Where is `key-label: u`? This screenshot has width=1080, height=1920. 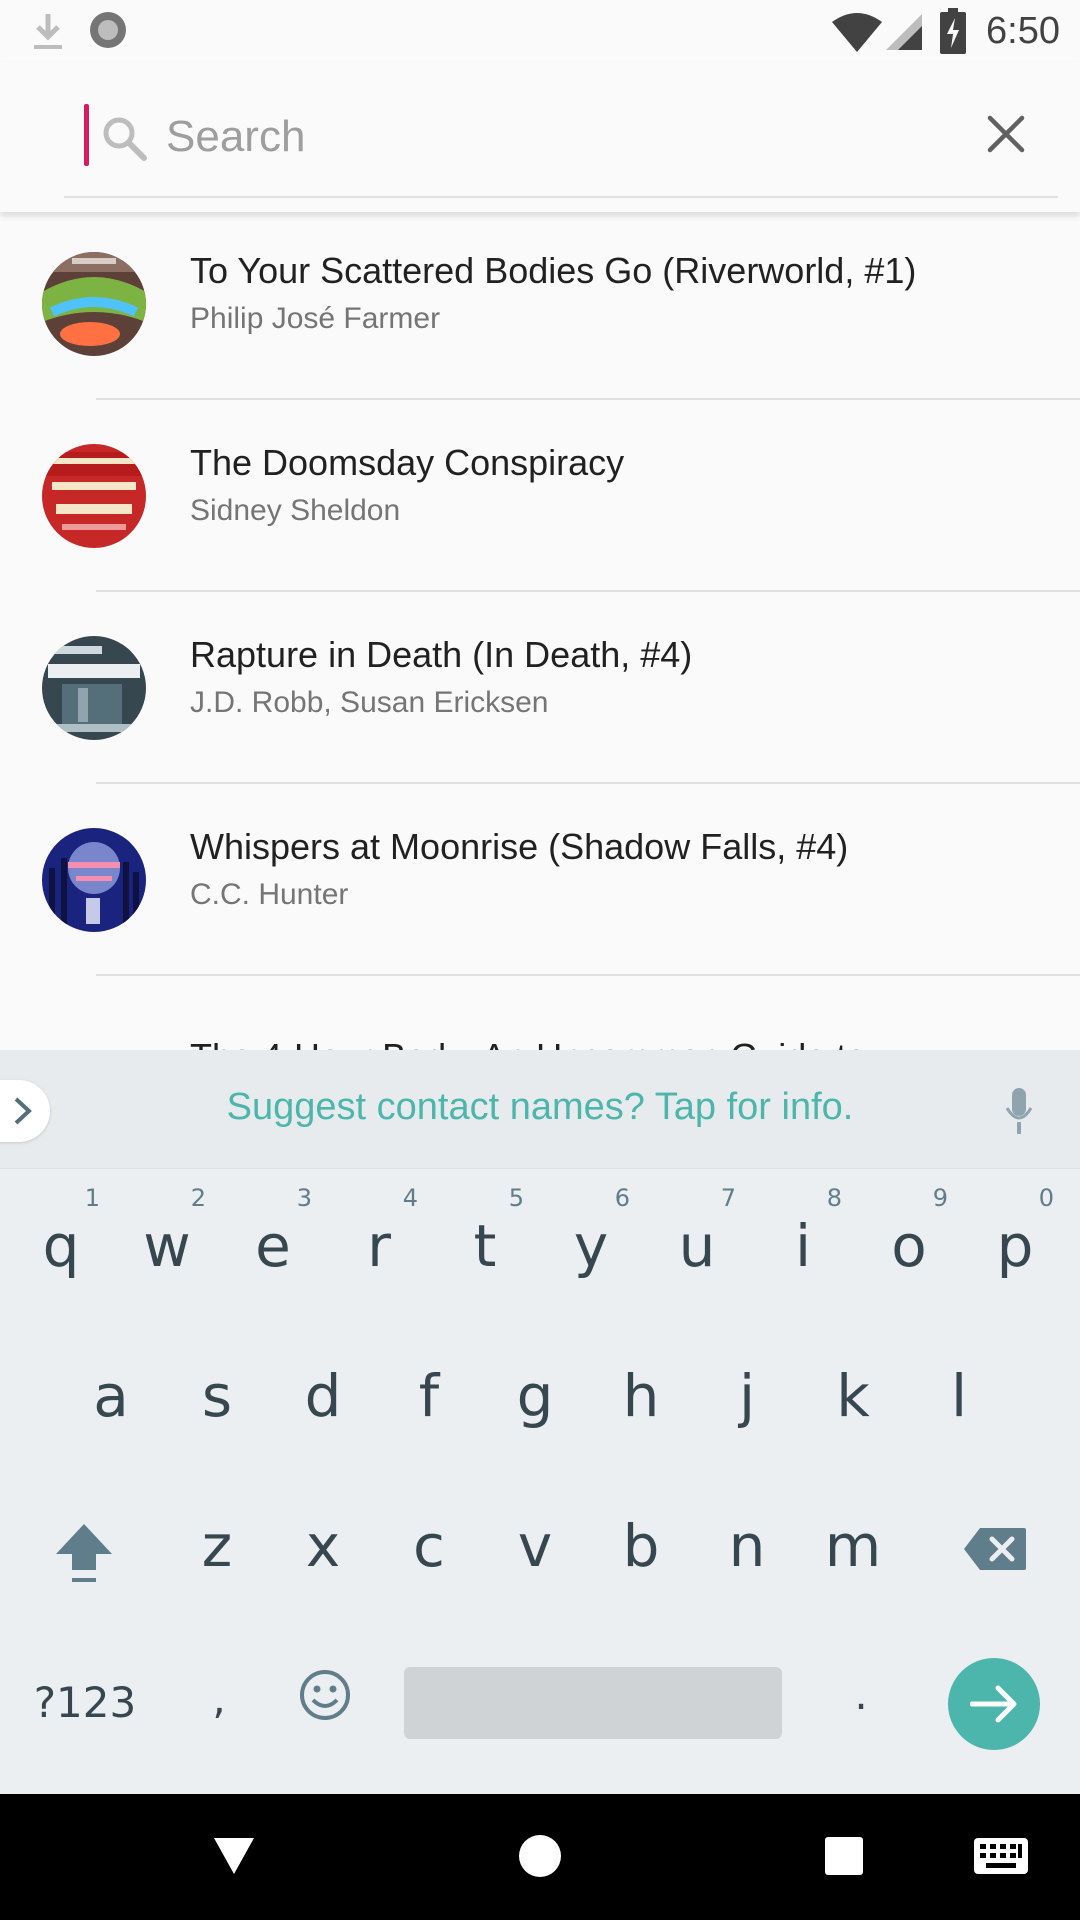 key-label: u is located at coordinates (697, 1246).